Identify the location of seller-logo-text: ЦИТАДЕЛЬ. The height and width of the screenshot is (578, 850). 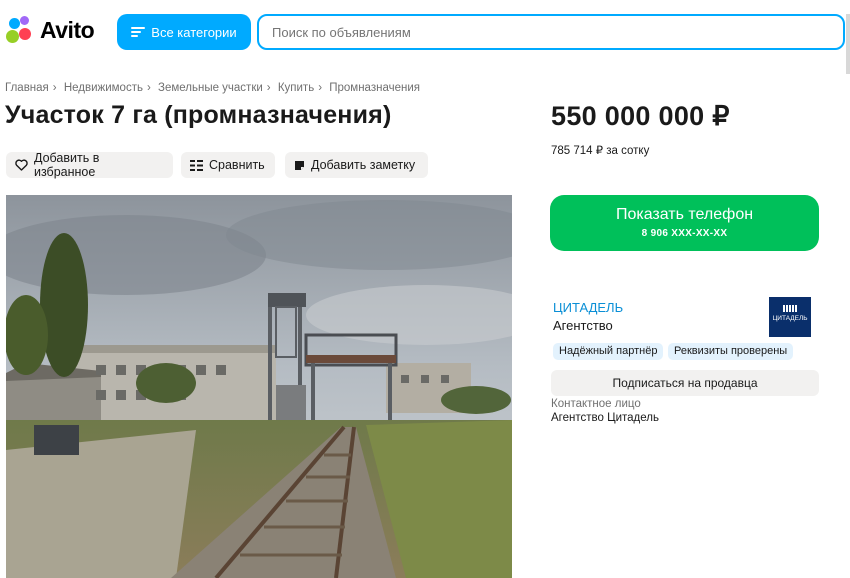
(790, 318).